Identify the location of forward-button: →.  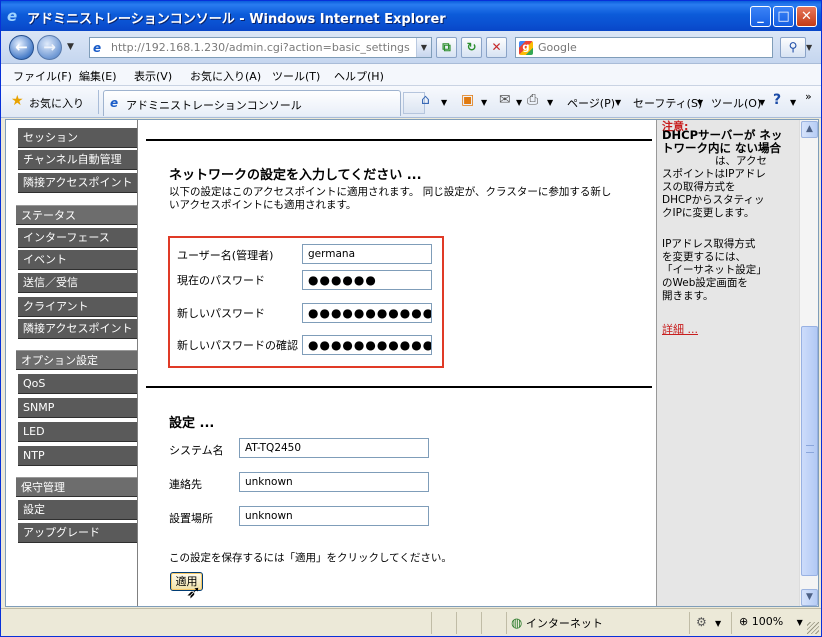
(49, 47).